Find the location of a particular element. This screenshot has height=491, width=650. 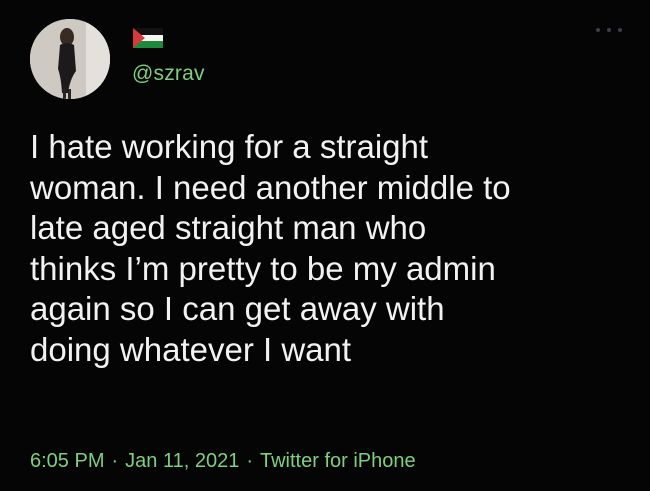

tweet-line: woman. I need another middle to is located at coordinates (270, 187).